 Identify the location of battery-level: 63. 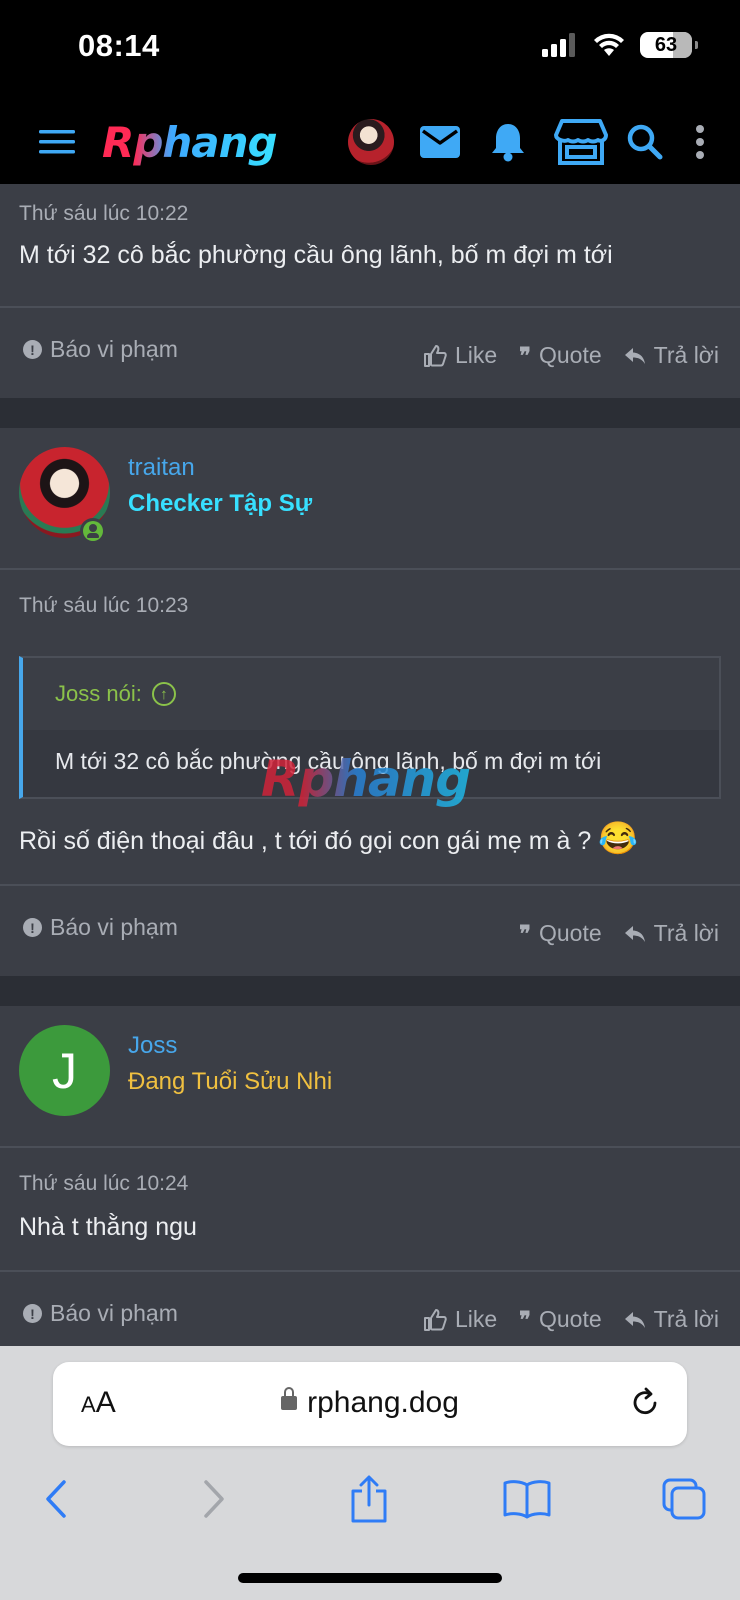
(666, 44).